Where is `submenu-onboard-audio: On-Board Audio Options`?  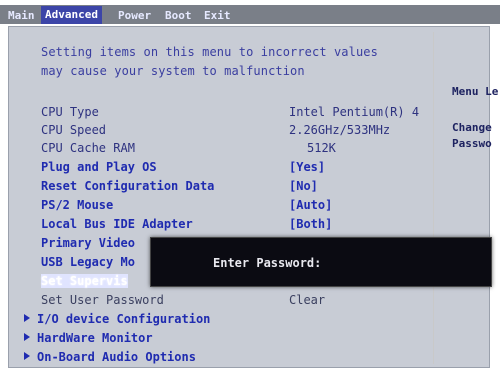 submenu-onboard-audio: On-Board Audio Options is located at coordinates (216, 359).